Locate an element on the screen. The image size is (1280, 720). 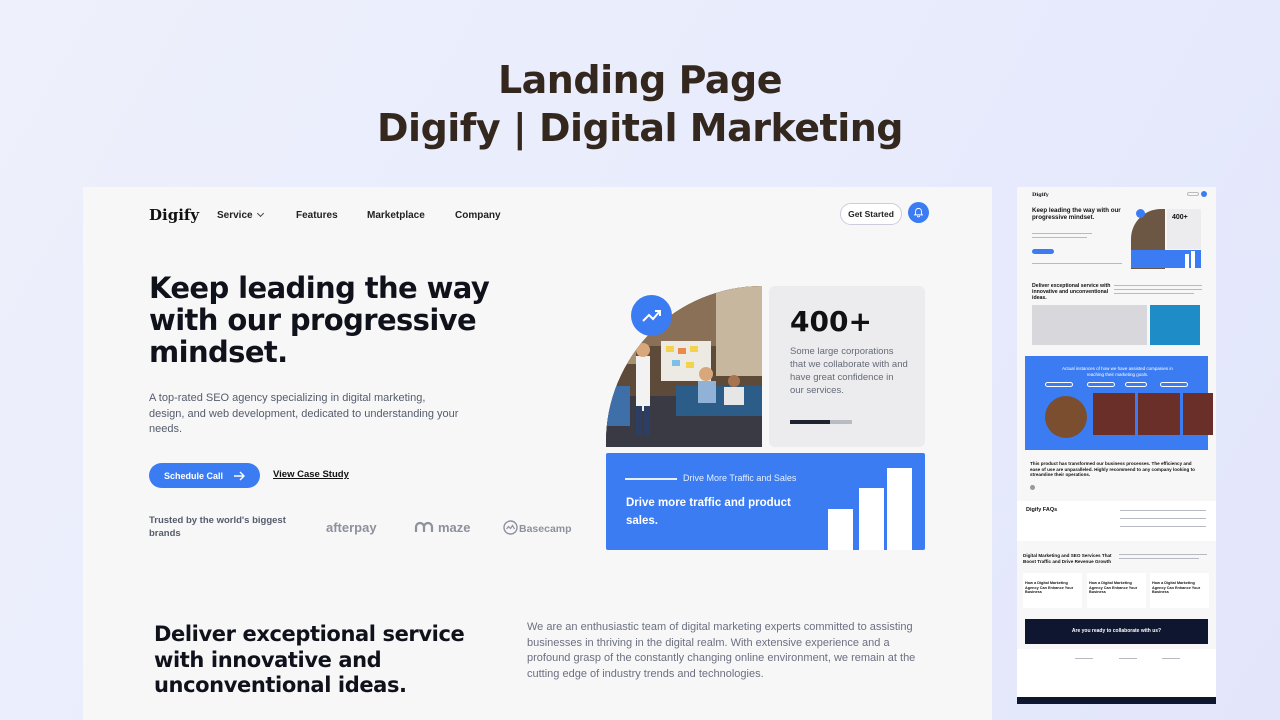
thumb-cta-button is located at coordinates (1043, 251).